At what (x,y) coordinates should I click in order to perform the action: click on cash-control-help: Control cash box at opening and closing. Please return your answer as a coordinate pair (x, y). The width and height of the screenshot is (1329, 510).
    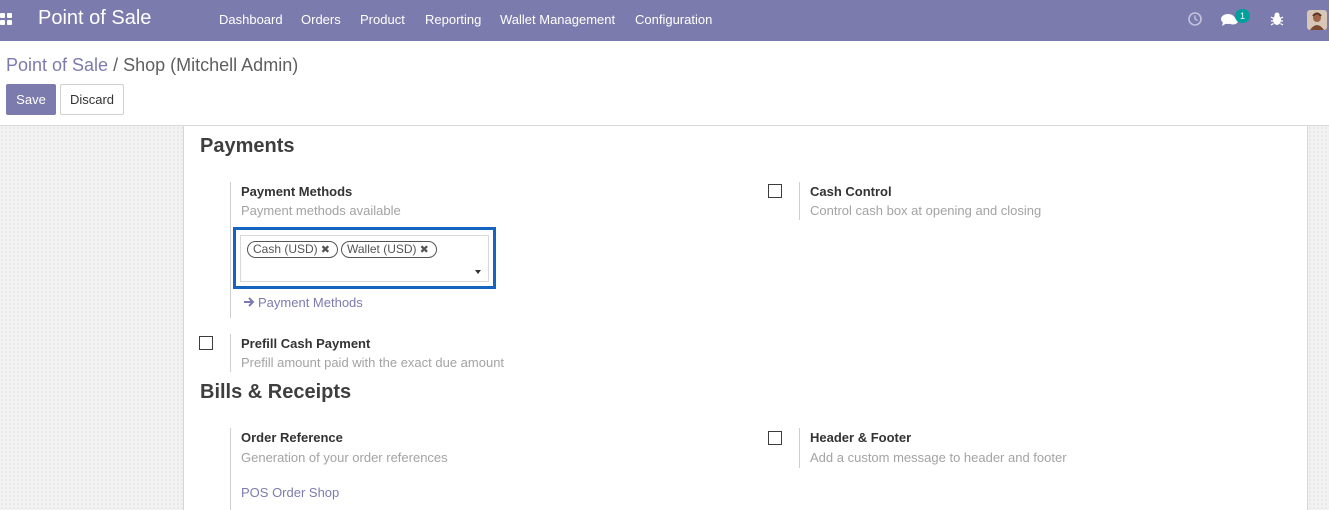
    Looking at the image, I should click on (926, 210).